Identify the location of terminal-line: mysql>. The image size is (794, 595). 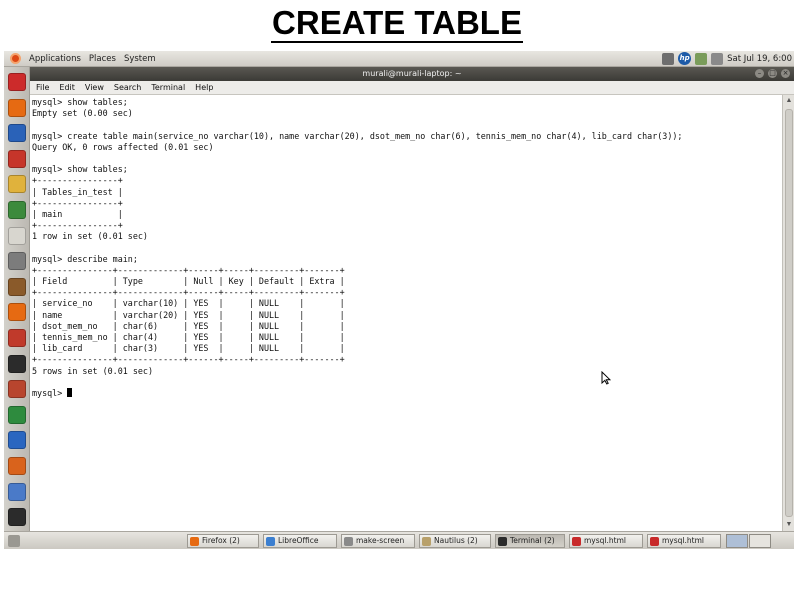
(407, 393).